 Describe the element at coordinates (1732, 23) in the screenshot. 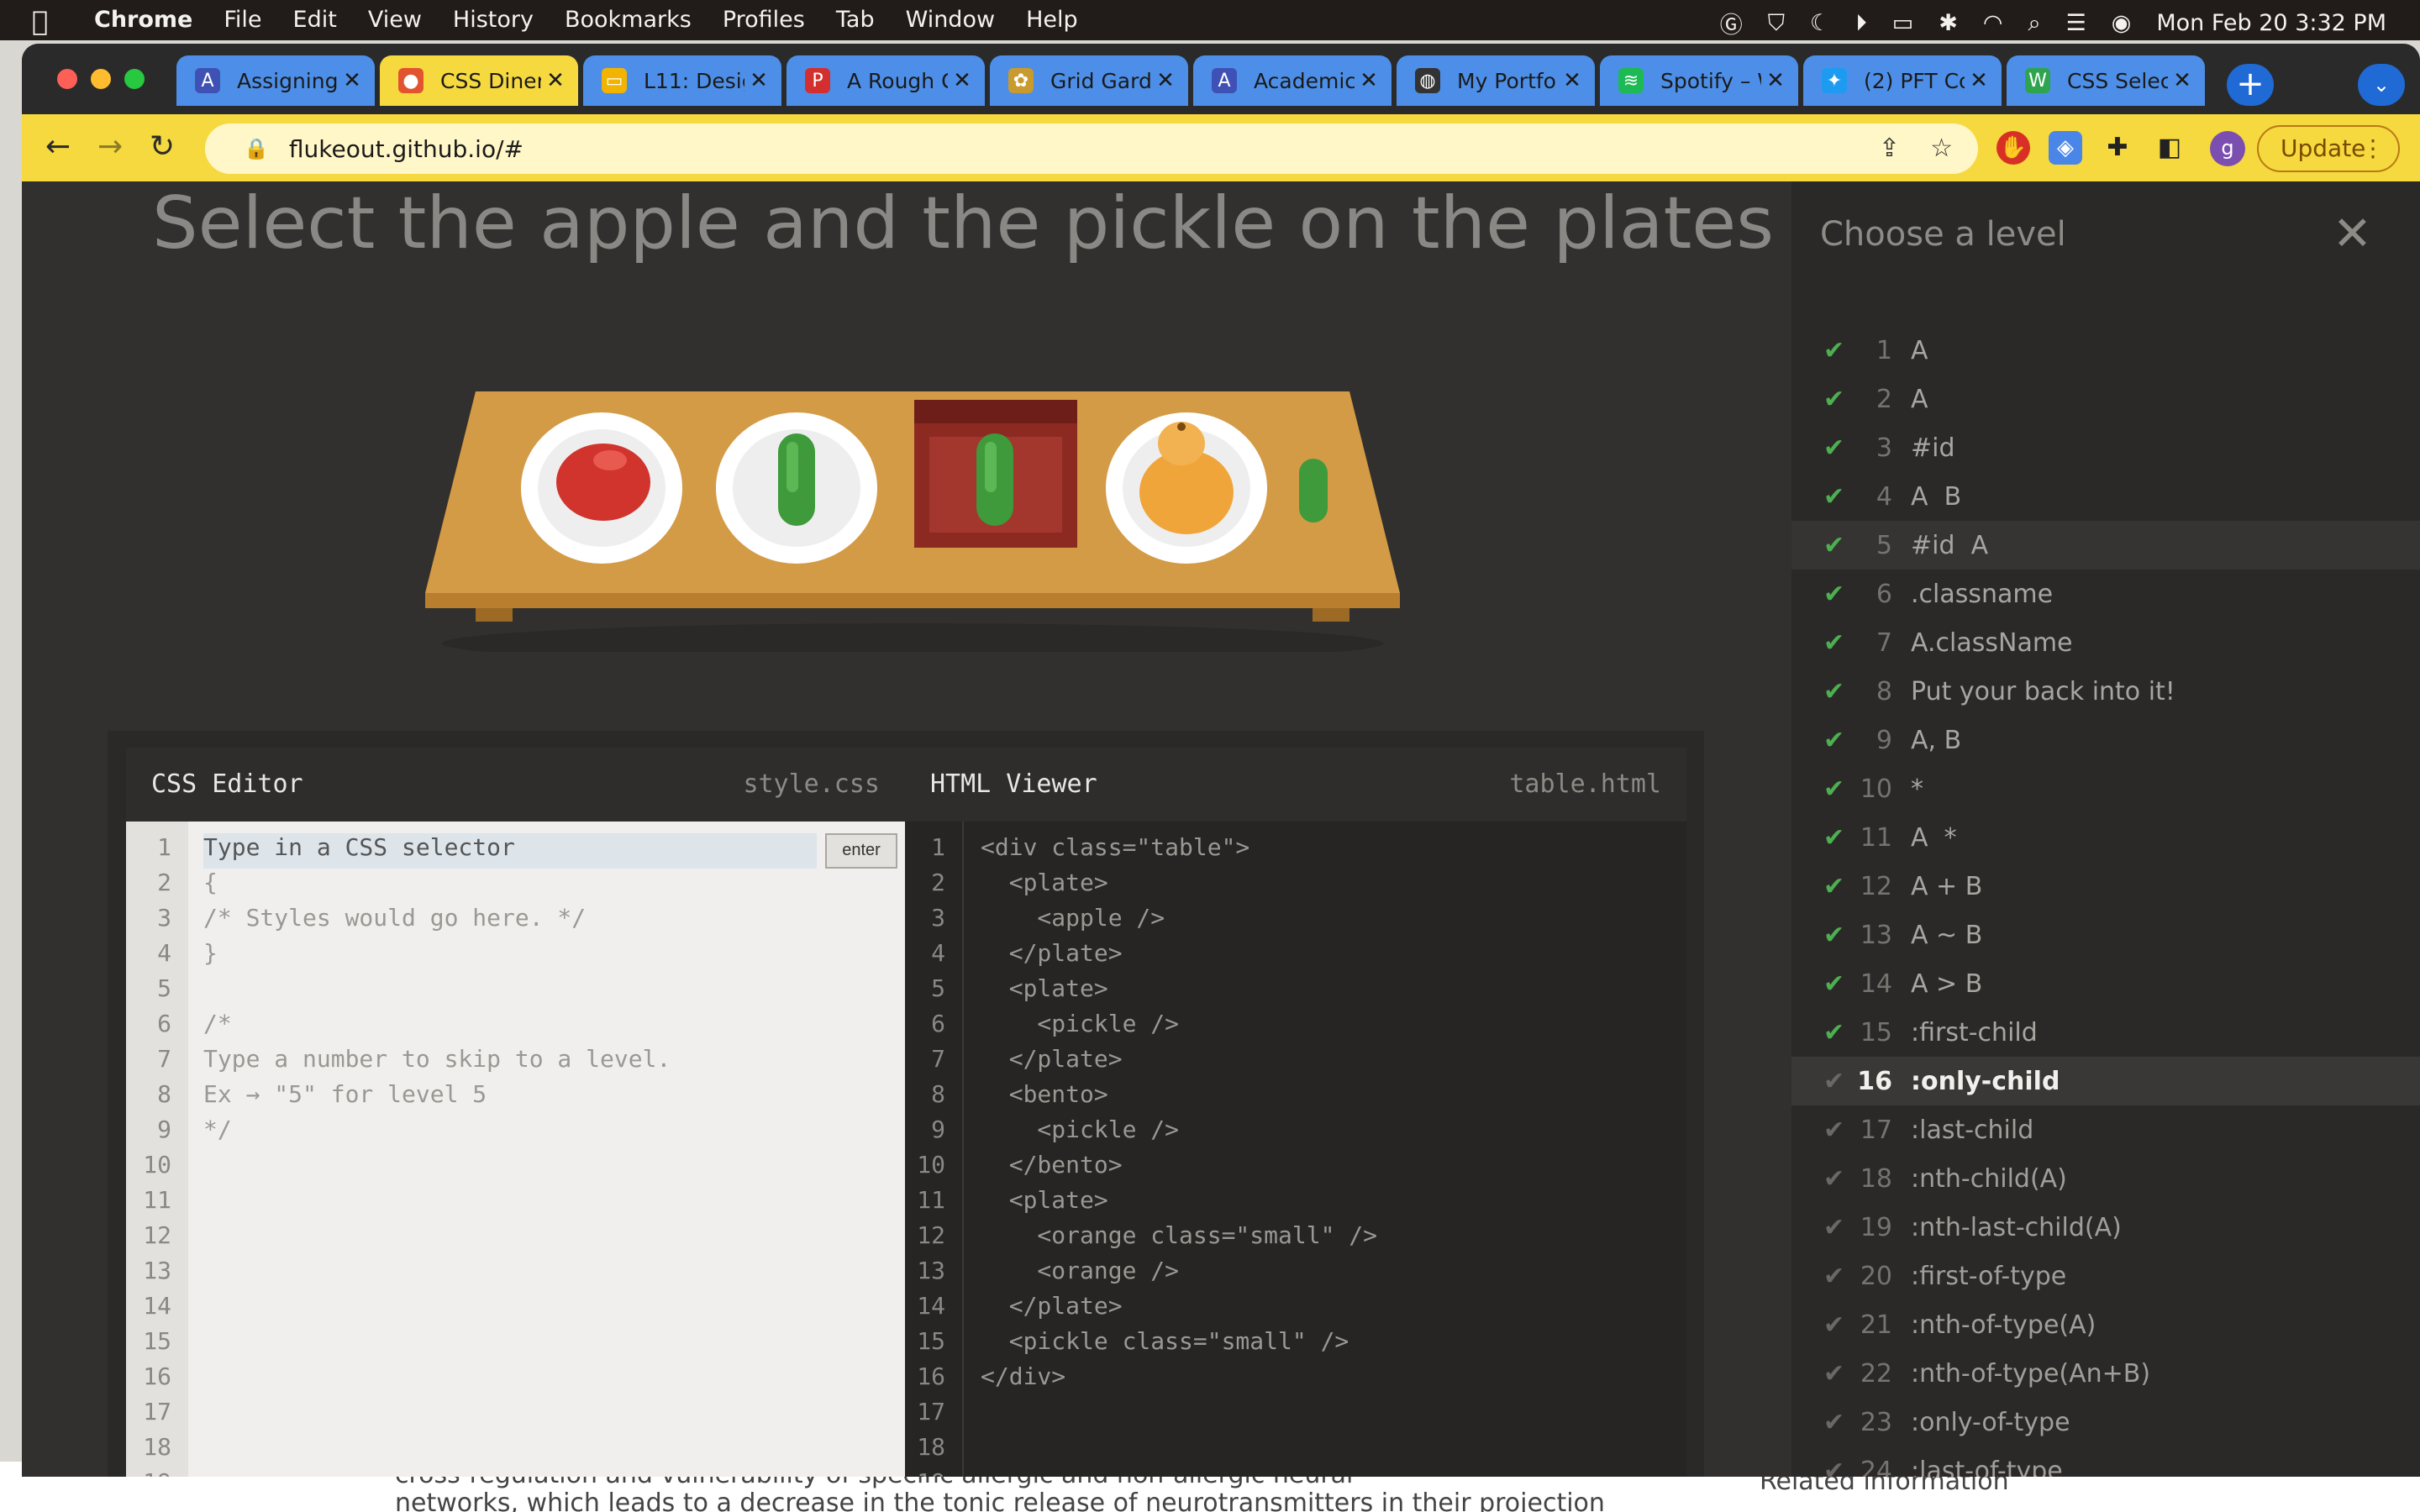

I see `grammarly-icon: Ⓖ` at that location.